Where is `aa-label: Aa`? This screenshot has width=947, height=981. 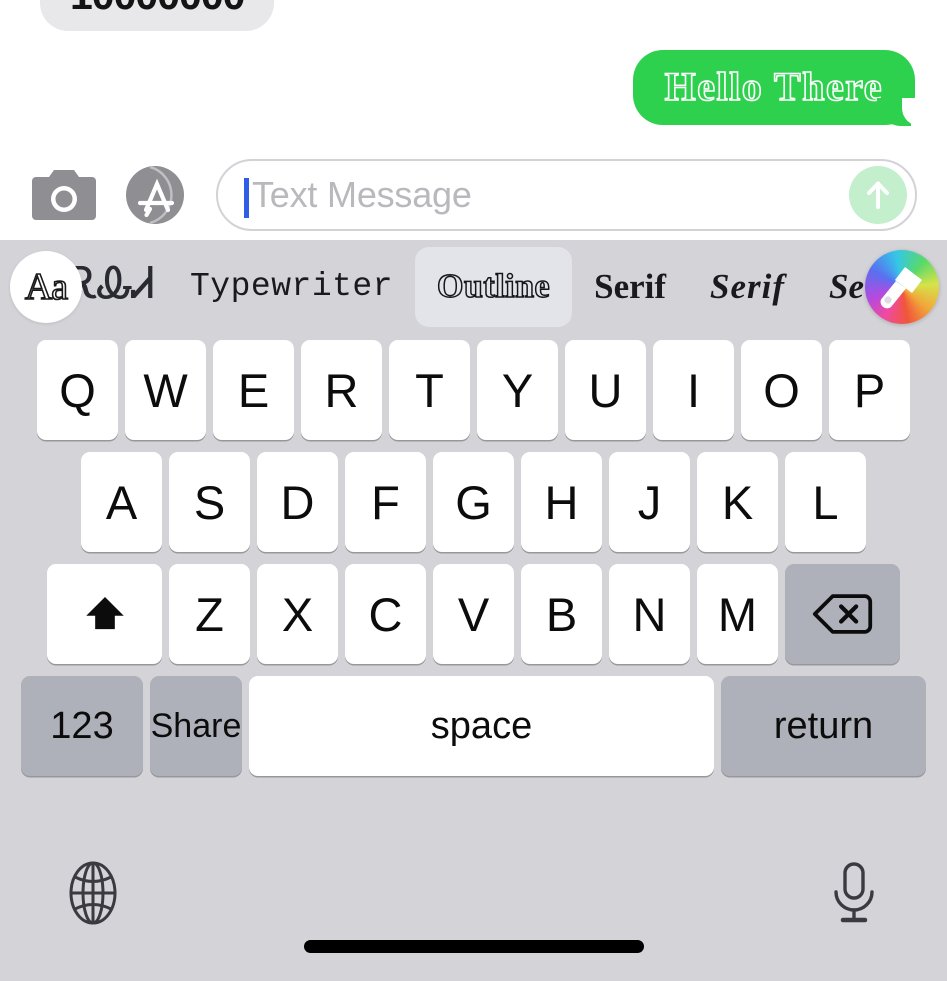 aa-label: Aa is located at coordinates (46, 287).